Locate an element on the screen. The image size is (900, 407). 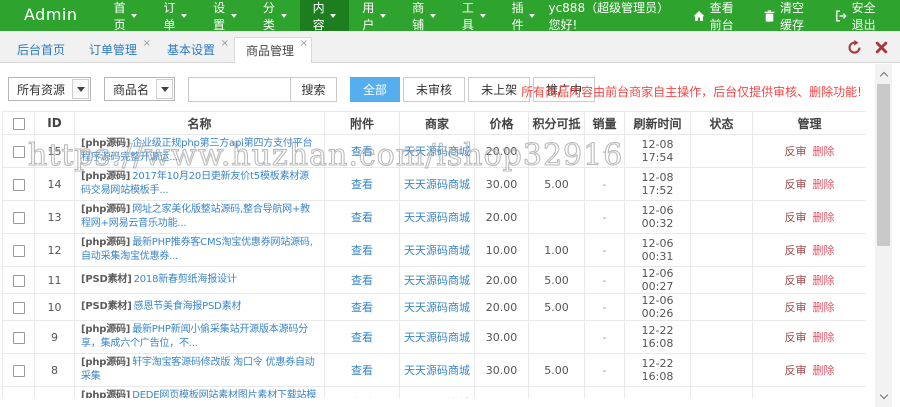
nav-item: 设置 is located at coordinates (225, 16).